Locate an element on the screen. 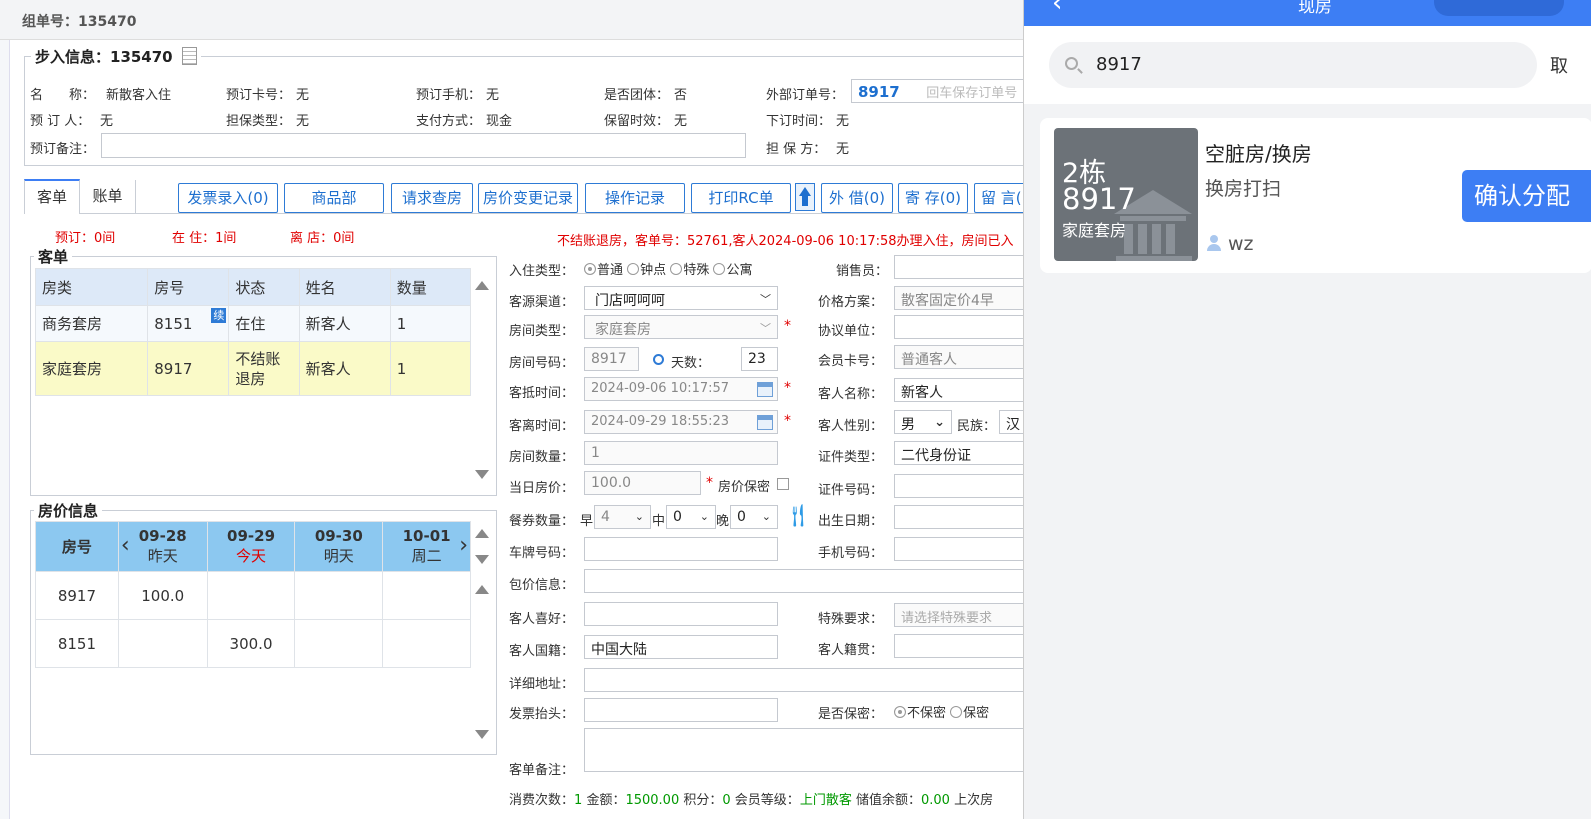 This screenshot has height=819, width=1591. room-count-input: 1 is located at coordinates (681, 453).